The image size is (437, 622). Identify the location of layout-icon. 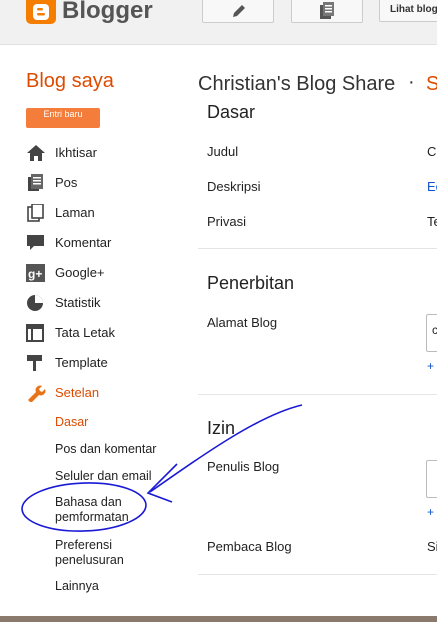
(35, 333).